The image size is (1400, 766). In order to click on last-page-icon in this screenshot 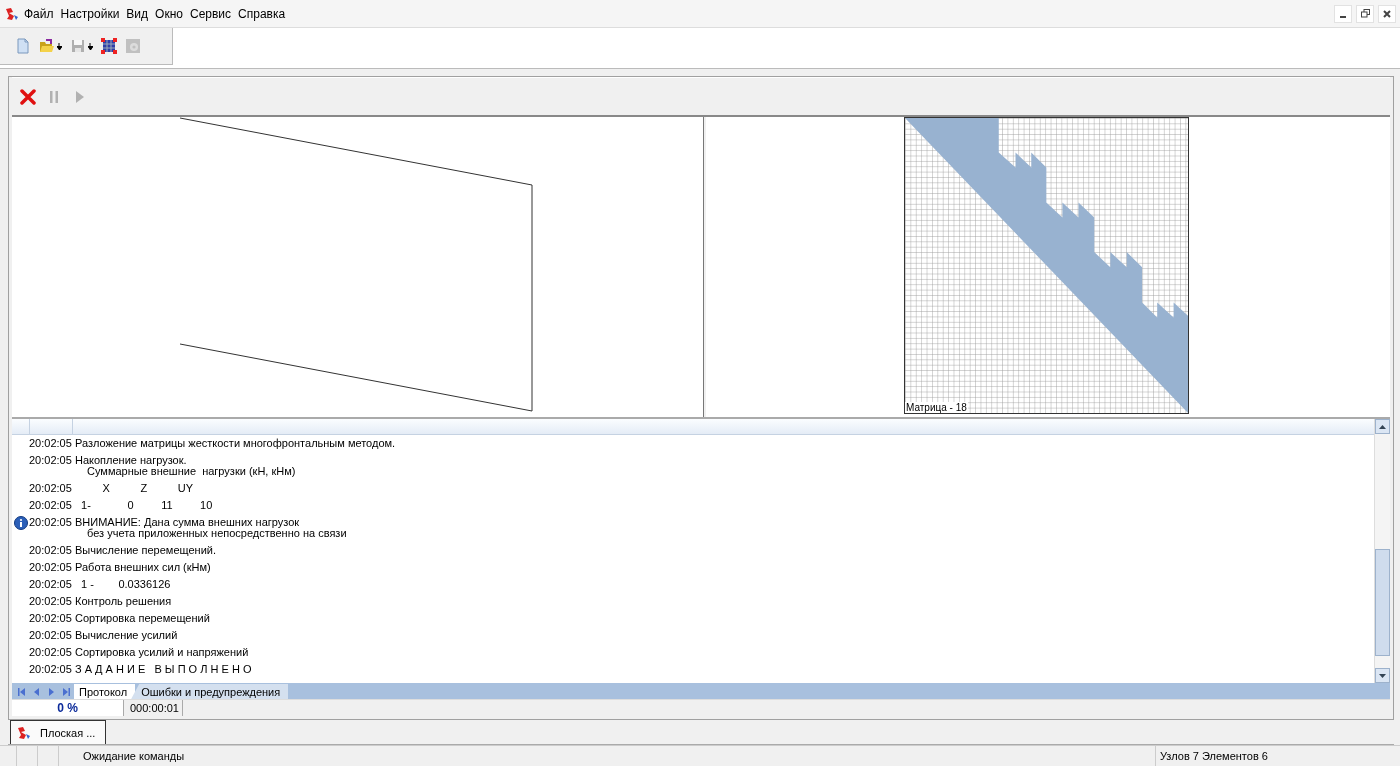, I will do `click(66, 692)`.